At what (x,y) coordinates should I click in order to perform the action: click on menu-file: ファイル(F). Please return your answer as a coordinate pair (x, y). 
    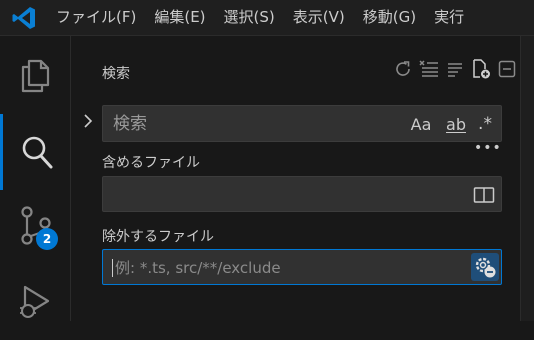
    Looking at the image, I should click on (96, 17).